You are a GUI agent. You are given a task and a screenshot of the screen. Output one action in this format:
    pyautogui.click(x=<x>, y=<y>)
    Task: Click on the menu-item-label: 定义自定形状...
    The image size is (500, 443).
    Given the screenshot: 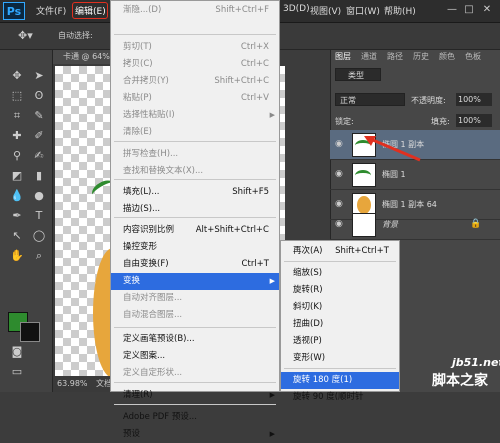 What is the action you would take?
    pyautogui.click(x=153, y=373)
    